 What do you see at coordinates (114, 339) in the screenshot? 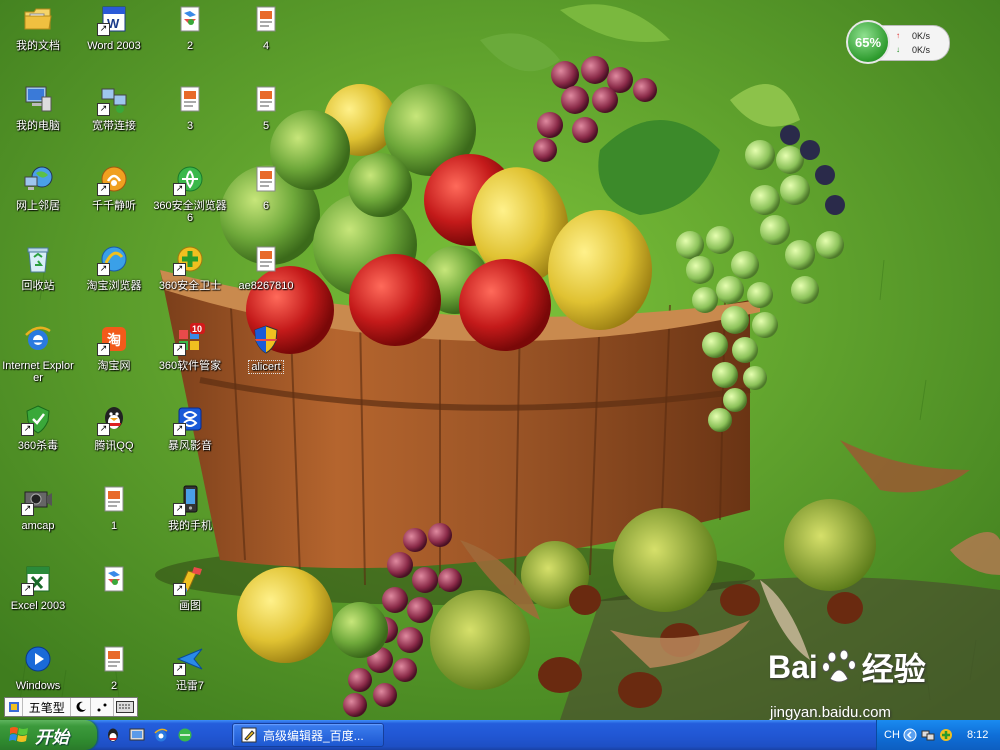
I see `taobao-icon: 淘 ↗` at bounding box center [114, 339].